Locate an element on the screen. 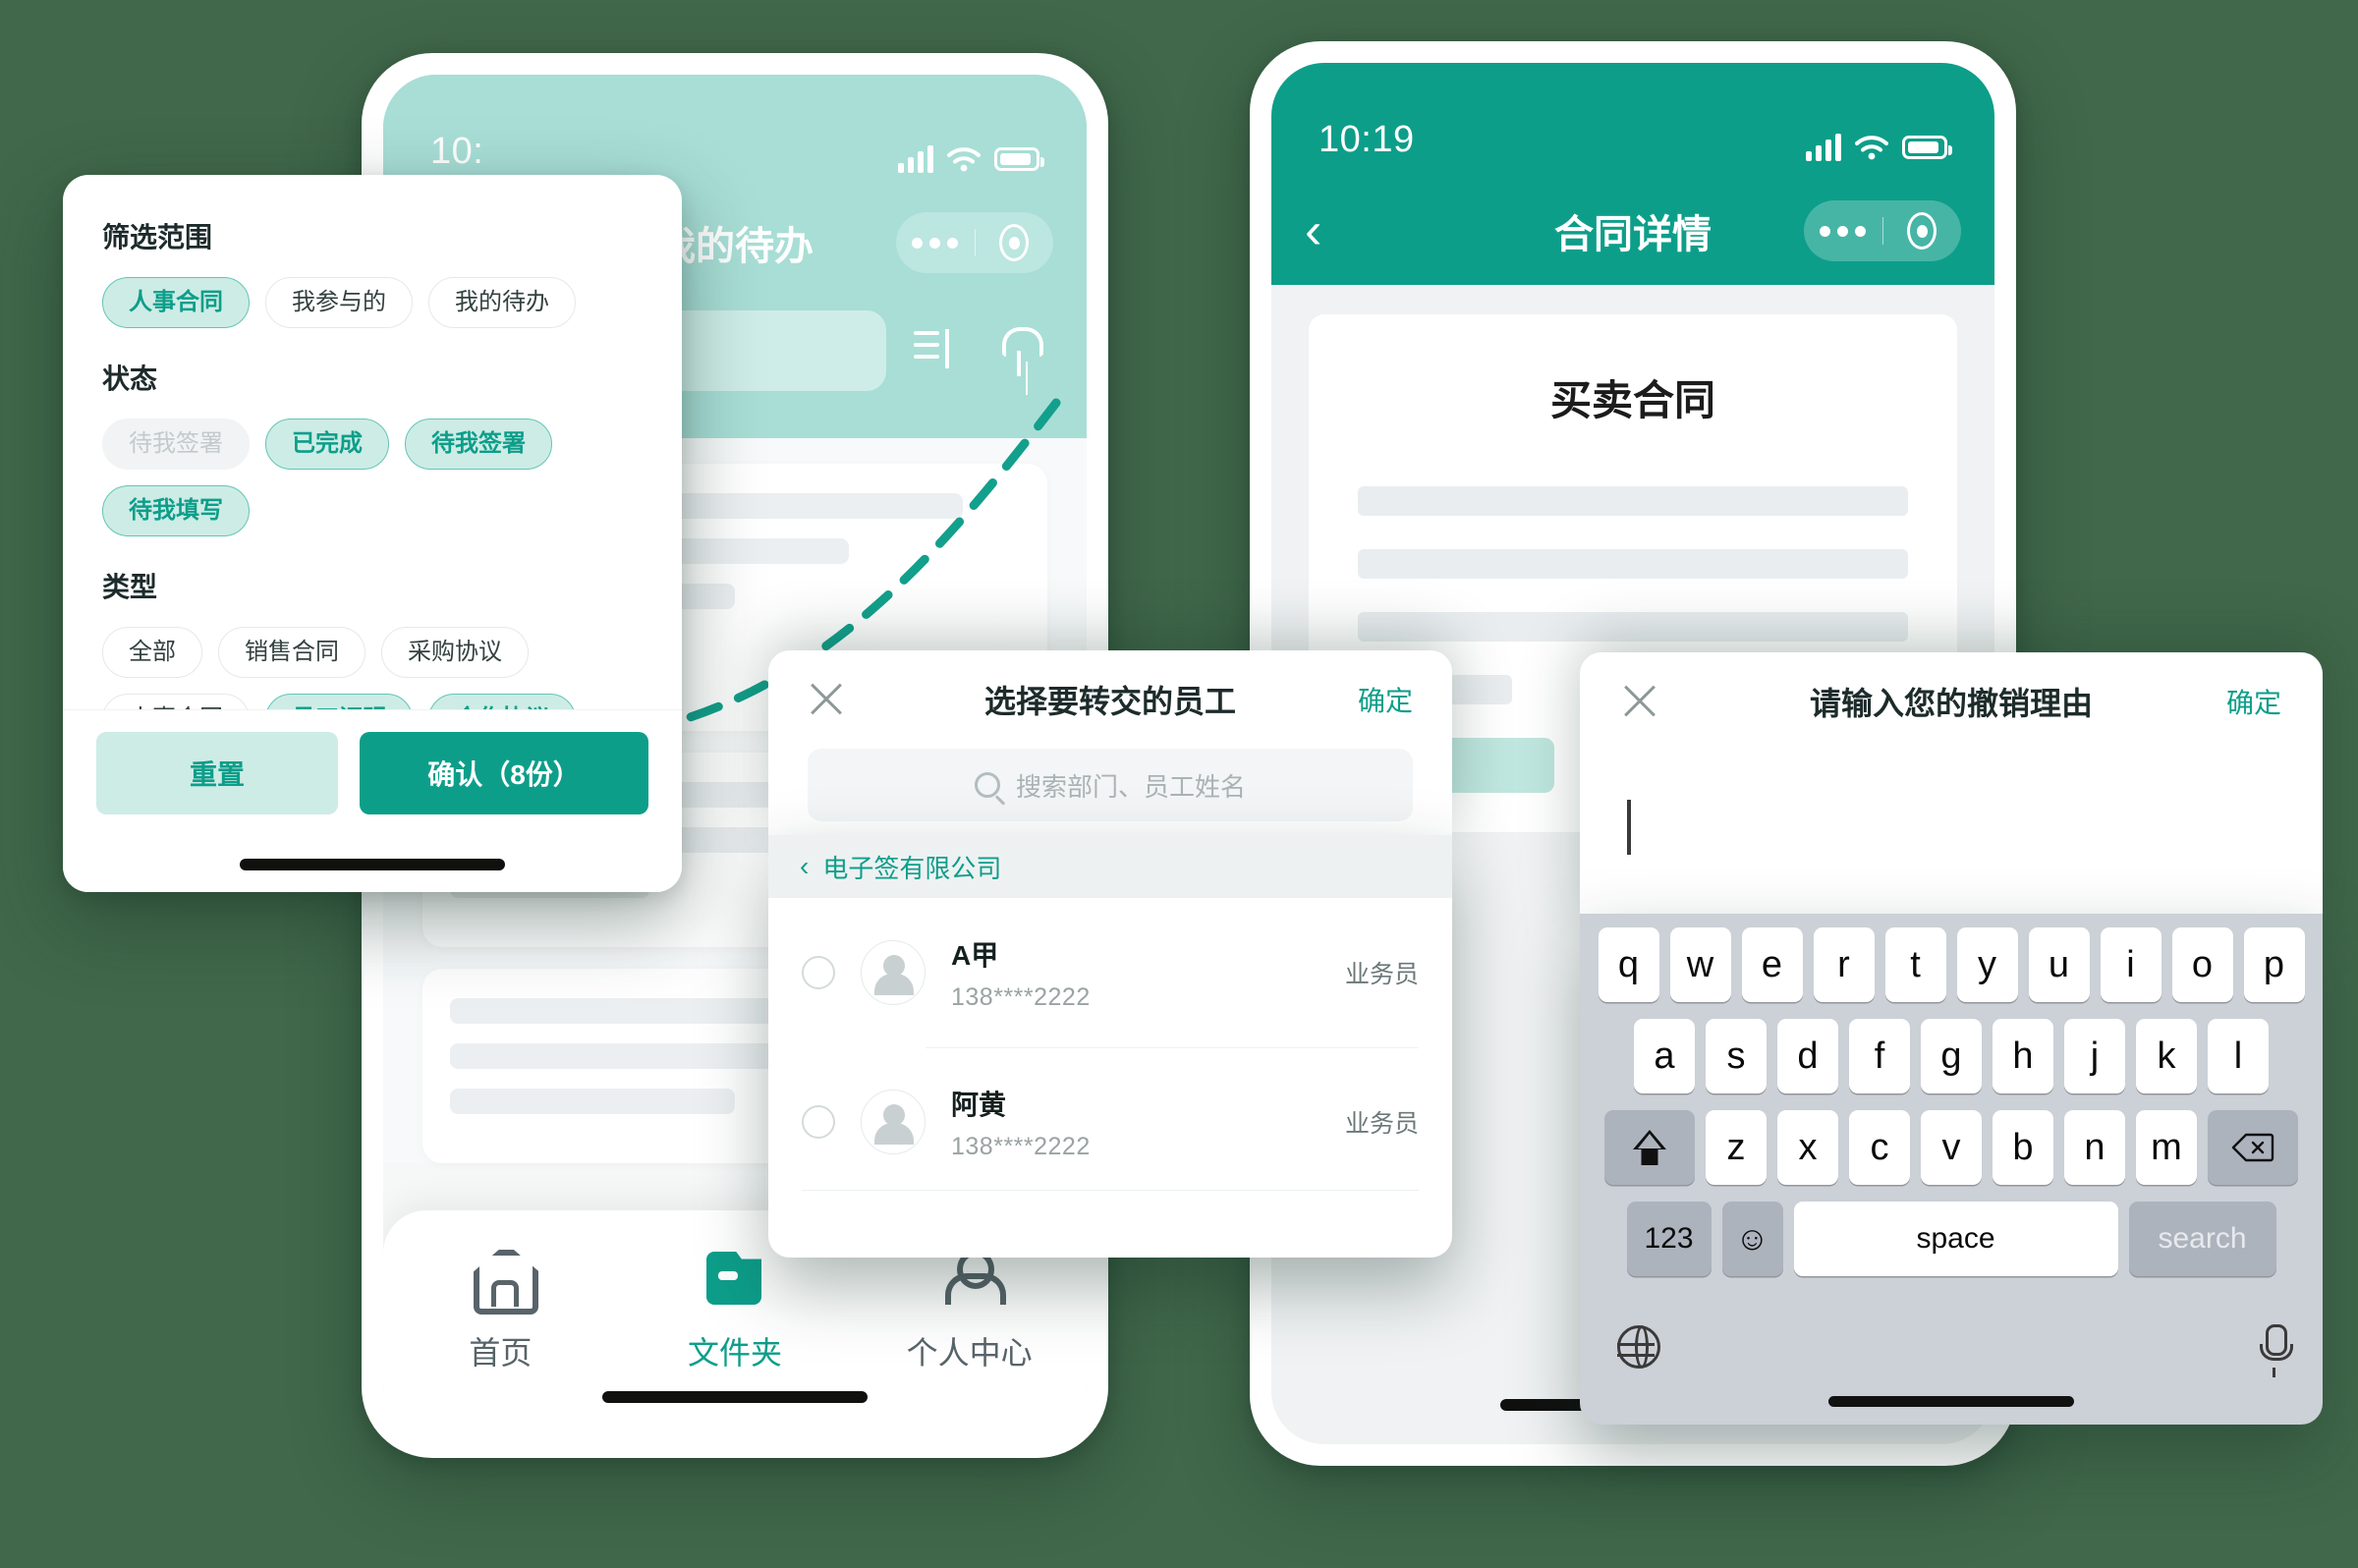 This screenshot has width=2358, height=1568. microphone-icon is located at coordinates (2276, 1350).